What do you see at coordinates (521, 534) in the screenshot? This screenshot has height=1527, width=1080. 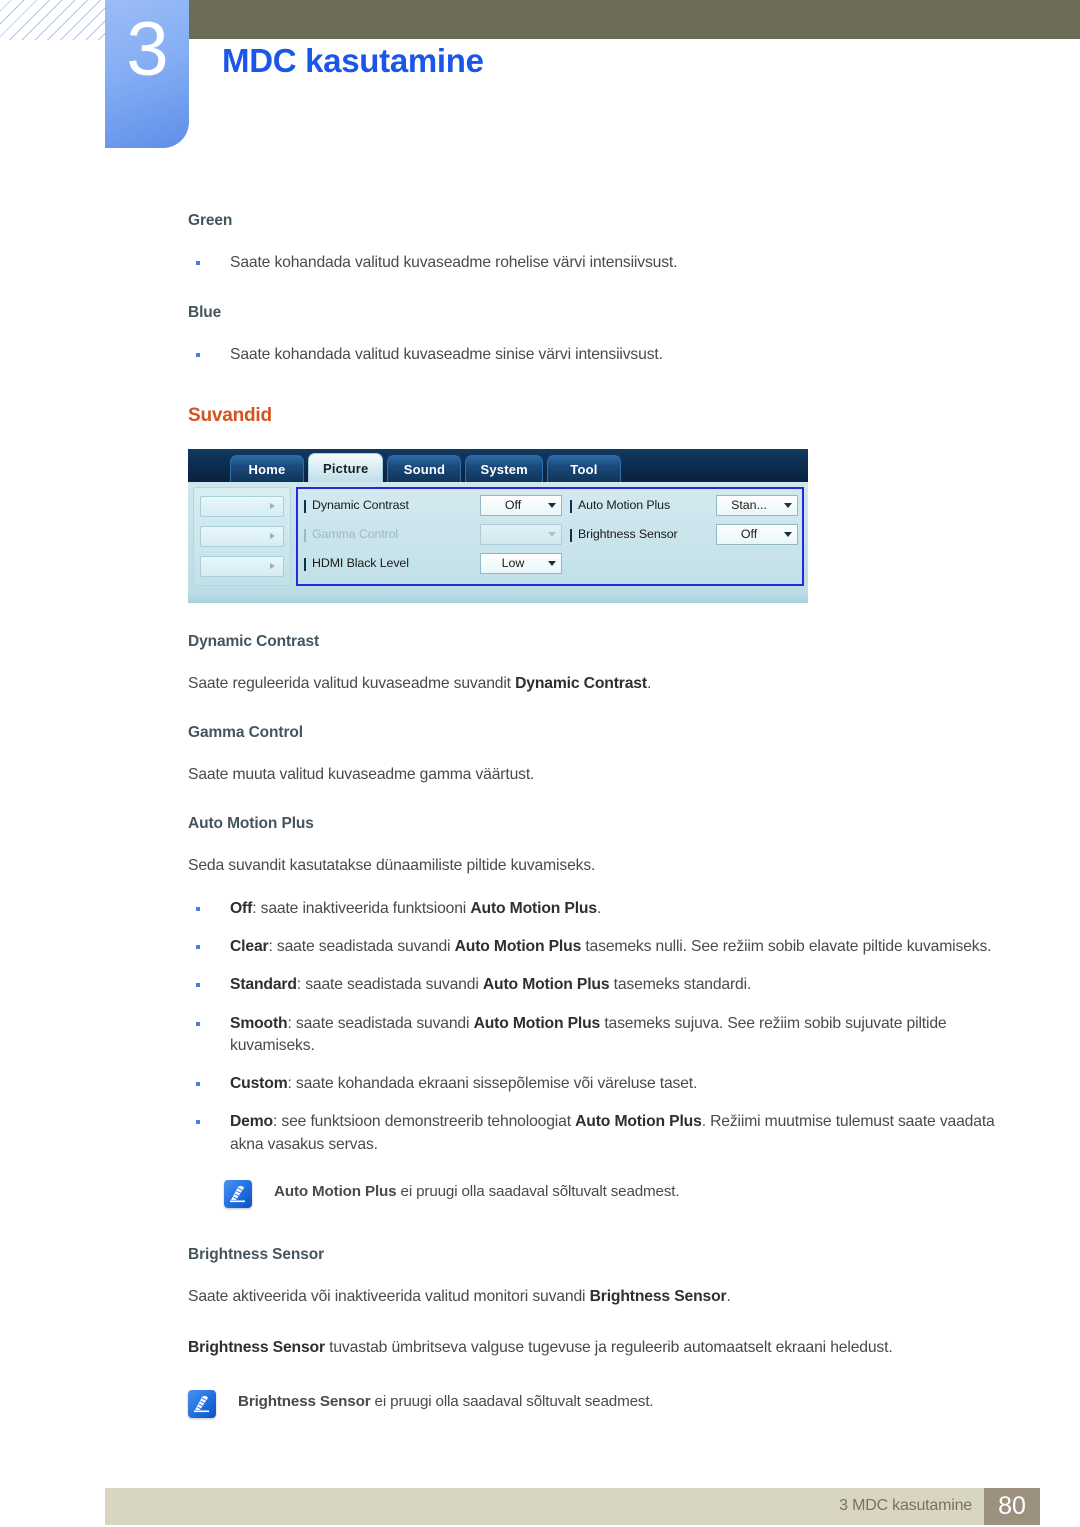 I see `dropdown-gamma-control` at bounding box center [521, 534].